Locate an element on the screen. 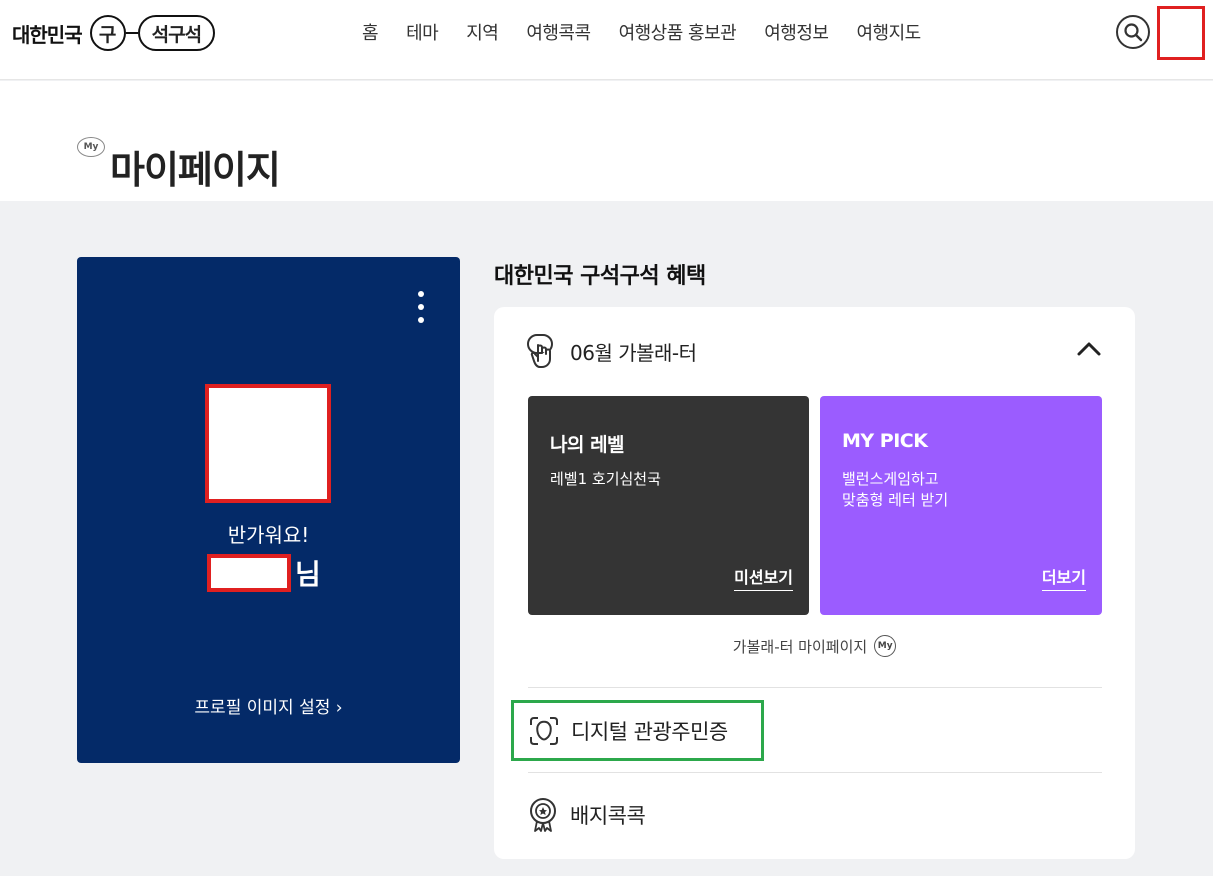  accordion-label: 06월 가볼래-터 is located at coordinates (633, 352).